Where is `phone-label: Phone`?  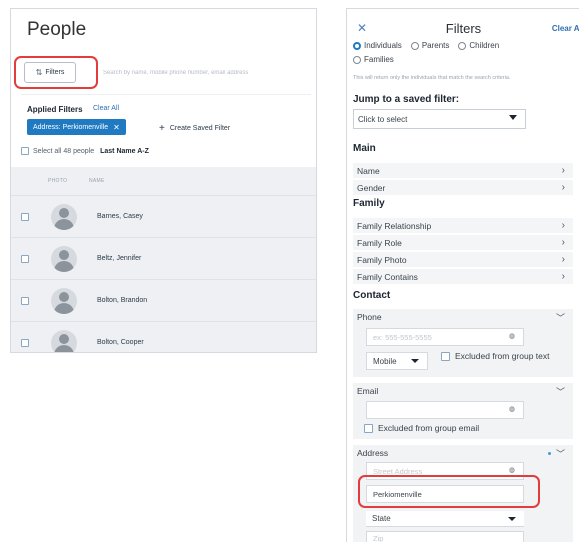 phone-label: Phone is located at coordinates (369, 317).